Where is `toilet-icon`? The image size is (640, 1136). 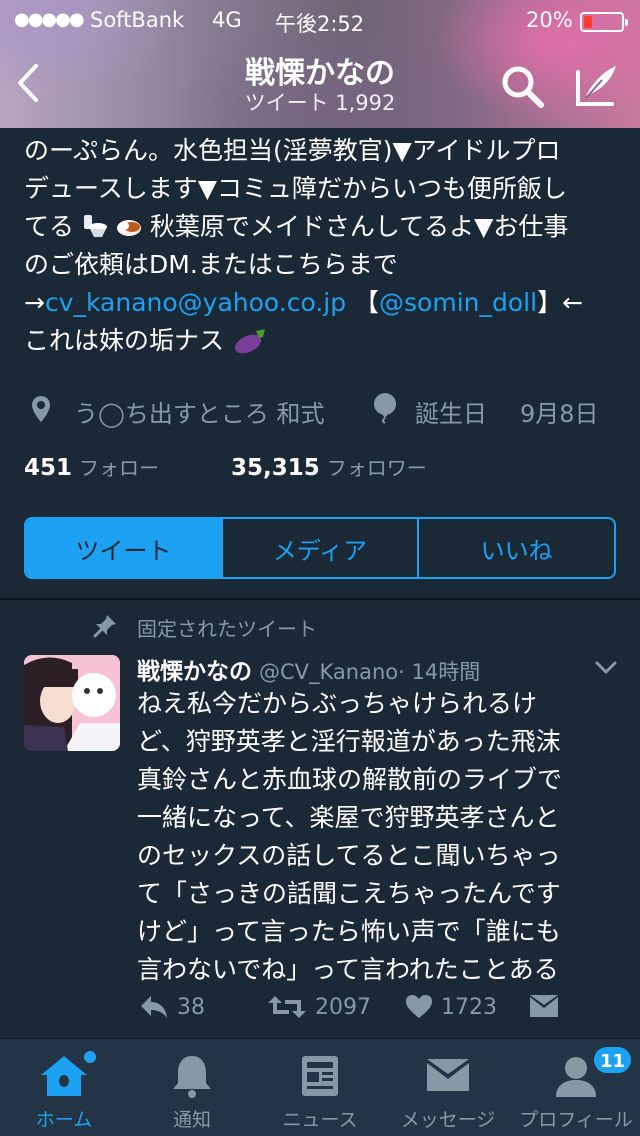 toilet-icon is located at coordinates (95, 226).